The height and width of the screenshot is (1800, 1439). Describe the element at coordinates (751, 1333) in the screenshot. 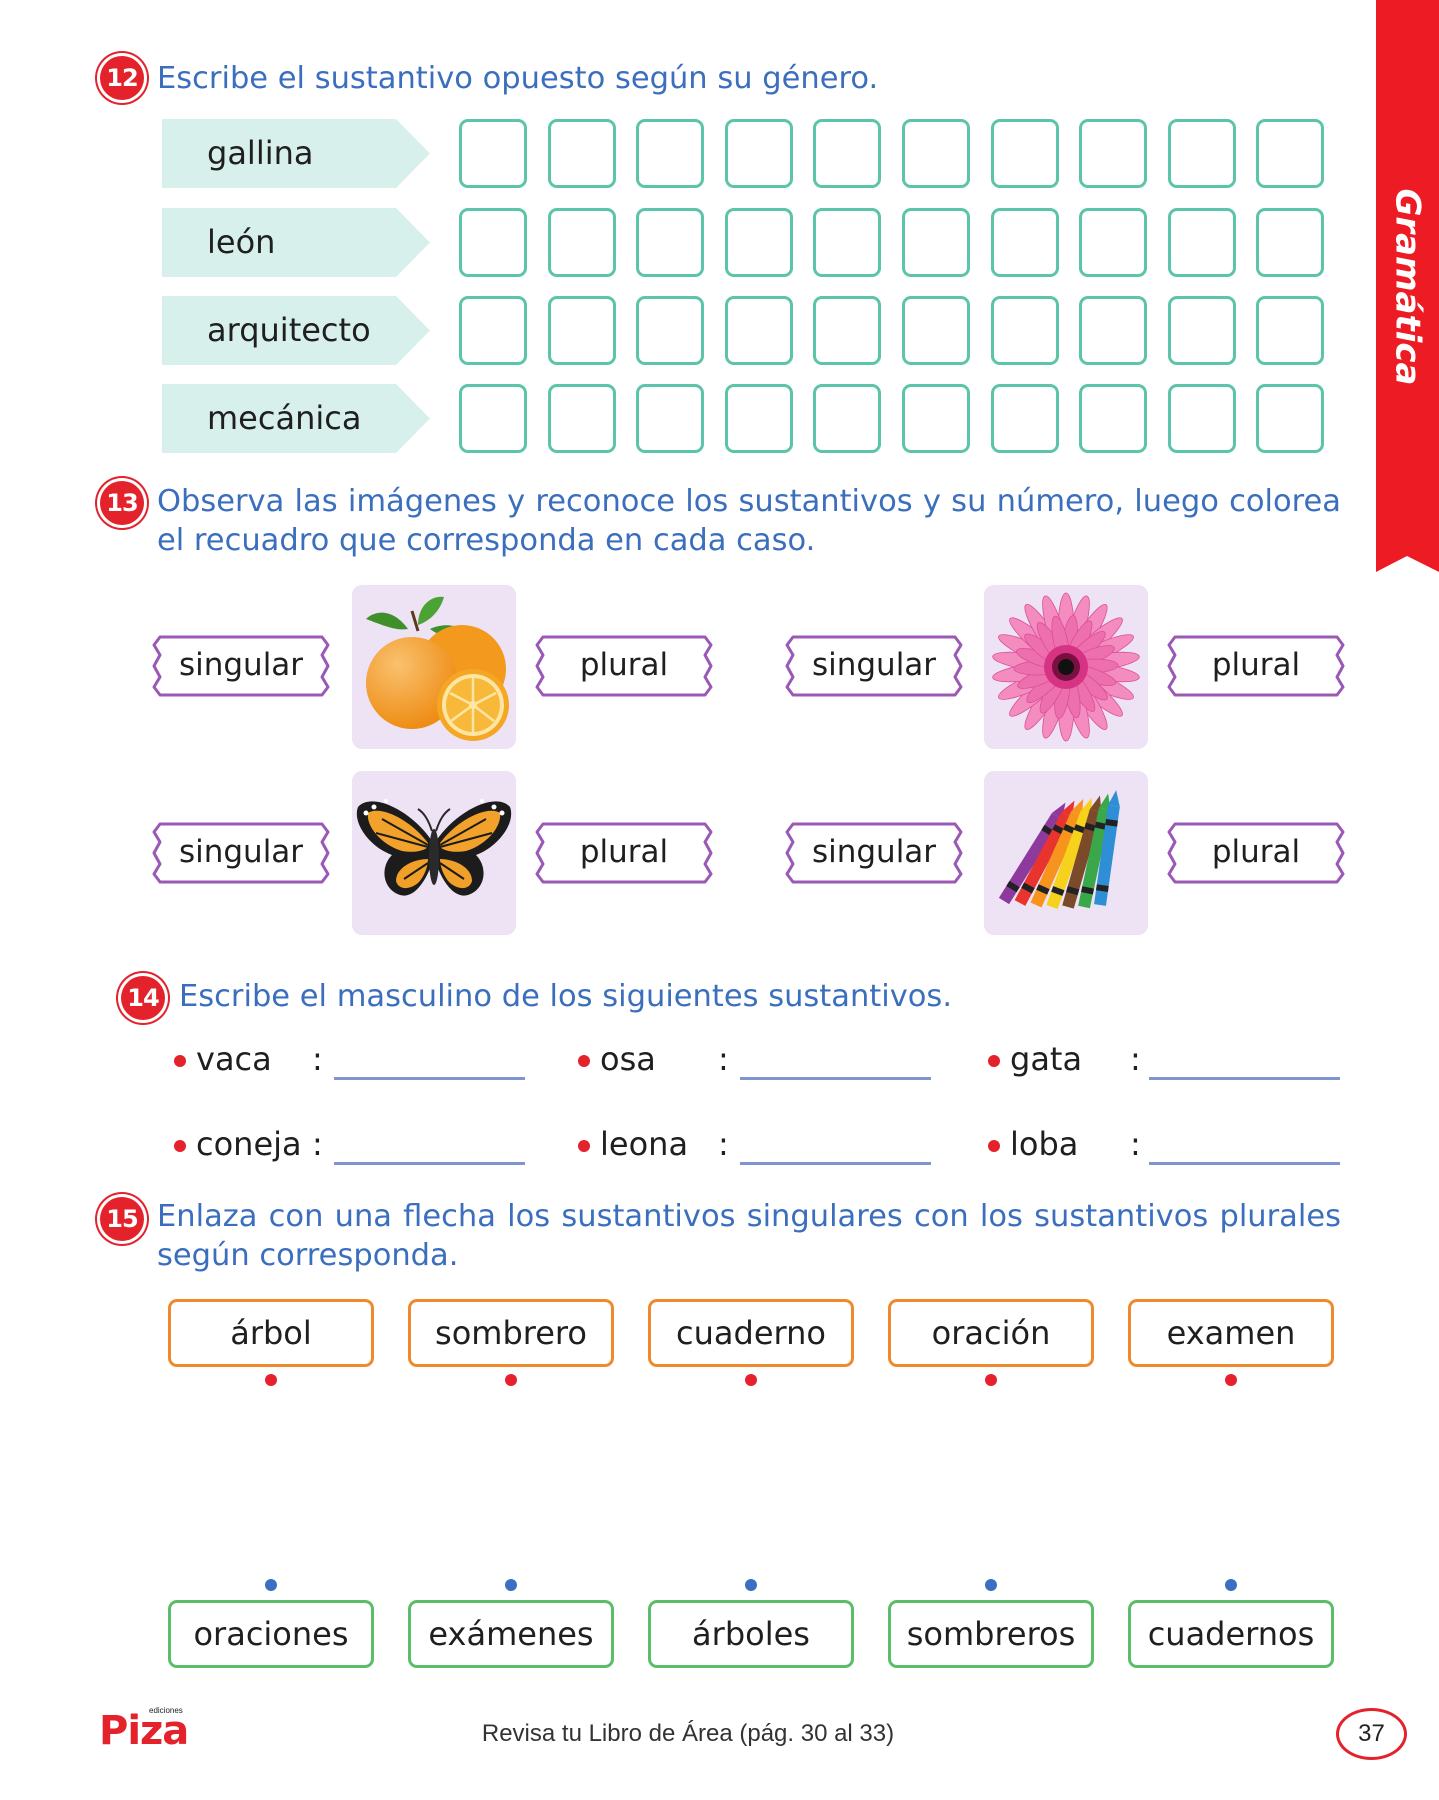

I see `singular-word-box: cuaderno` at that location.